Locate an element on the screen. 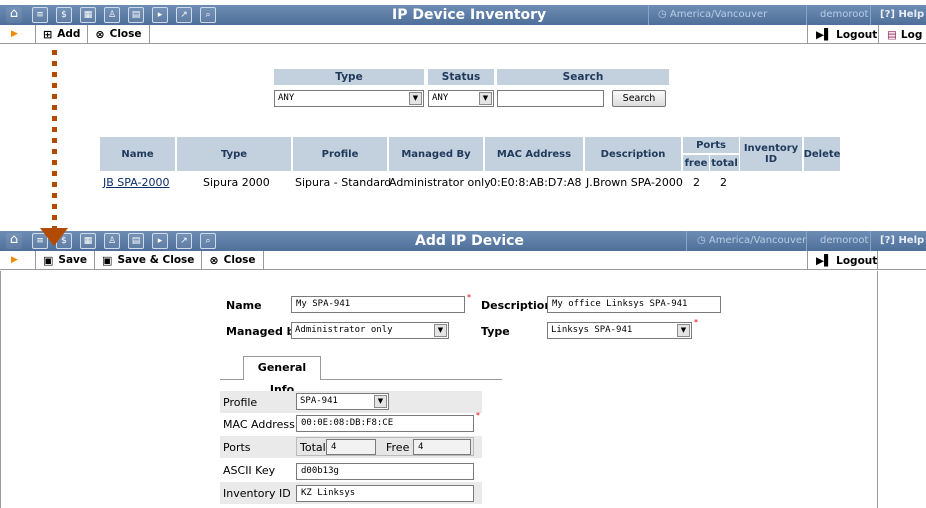 The image size is (926, 508). toolbar-arrow-icon: ▶ is located at coordinates (18, 260).